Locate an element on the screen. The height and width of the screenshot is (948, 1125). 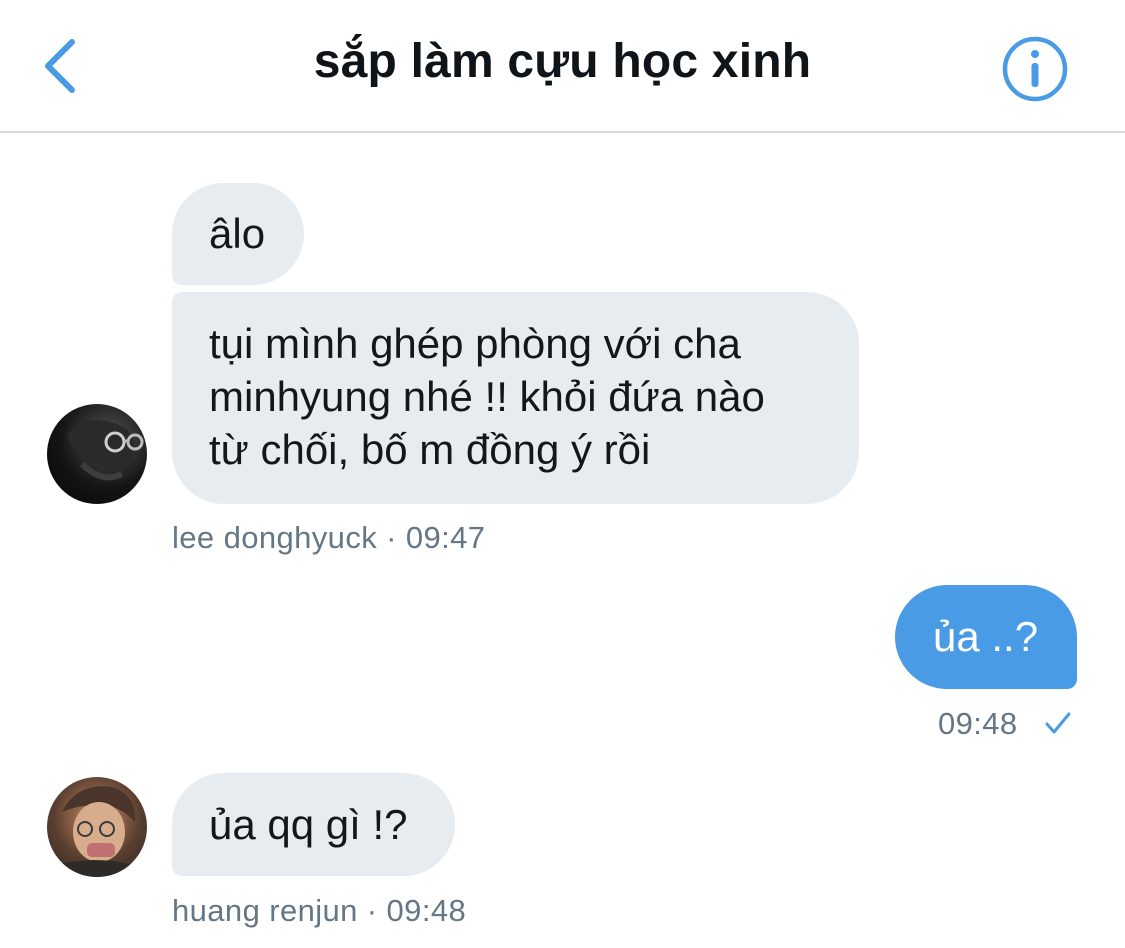
avatar-lee-donghyuck is located at coordinates (97, 454).